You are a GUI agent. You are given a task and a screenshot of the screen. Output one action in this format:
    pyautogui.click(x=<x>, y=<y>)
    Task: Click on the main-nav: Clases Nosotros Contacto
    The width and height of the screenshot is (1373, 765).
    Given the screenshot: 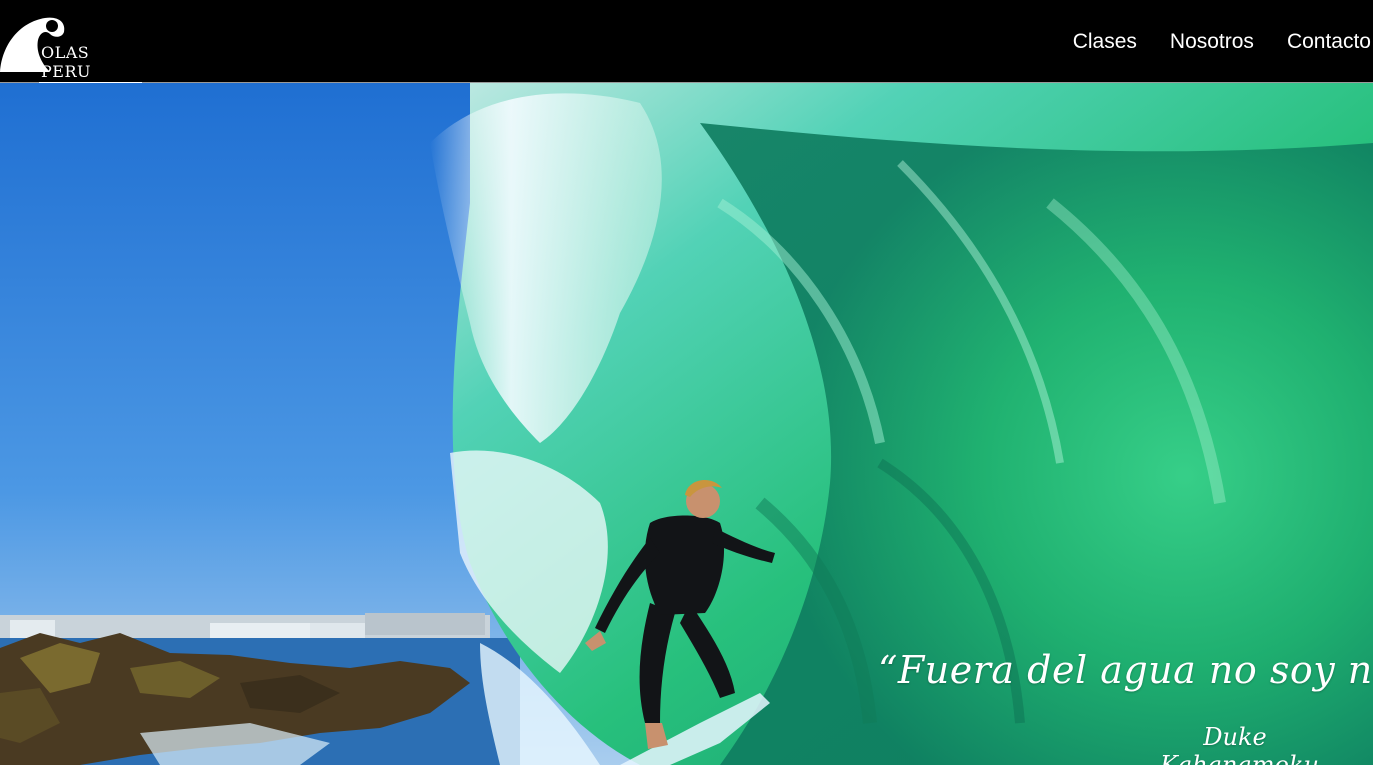 What is the action you would take?
    pyautogui.click(x=1222, y=42)
    